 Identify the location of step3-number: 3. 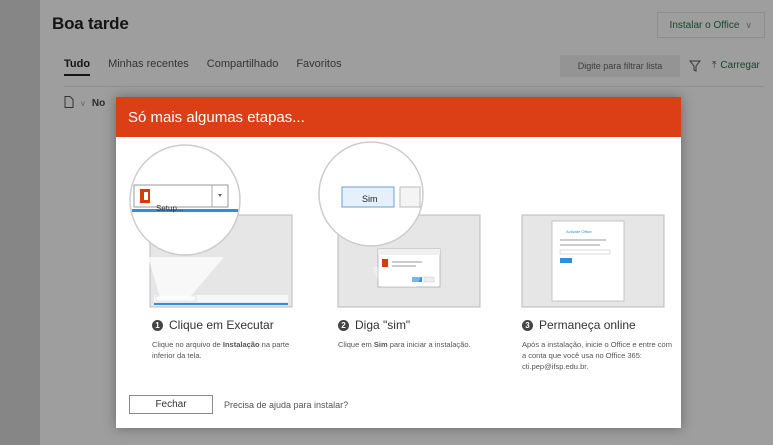
(527, 325).